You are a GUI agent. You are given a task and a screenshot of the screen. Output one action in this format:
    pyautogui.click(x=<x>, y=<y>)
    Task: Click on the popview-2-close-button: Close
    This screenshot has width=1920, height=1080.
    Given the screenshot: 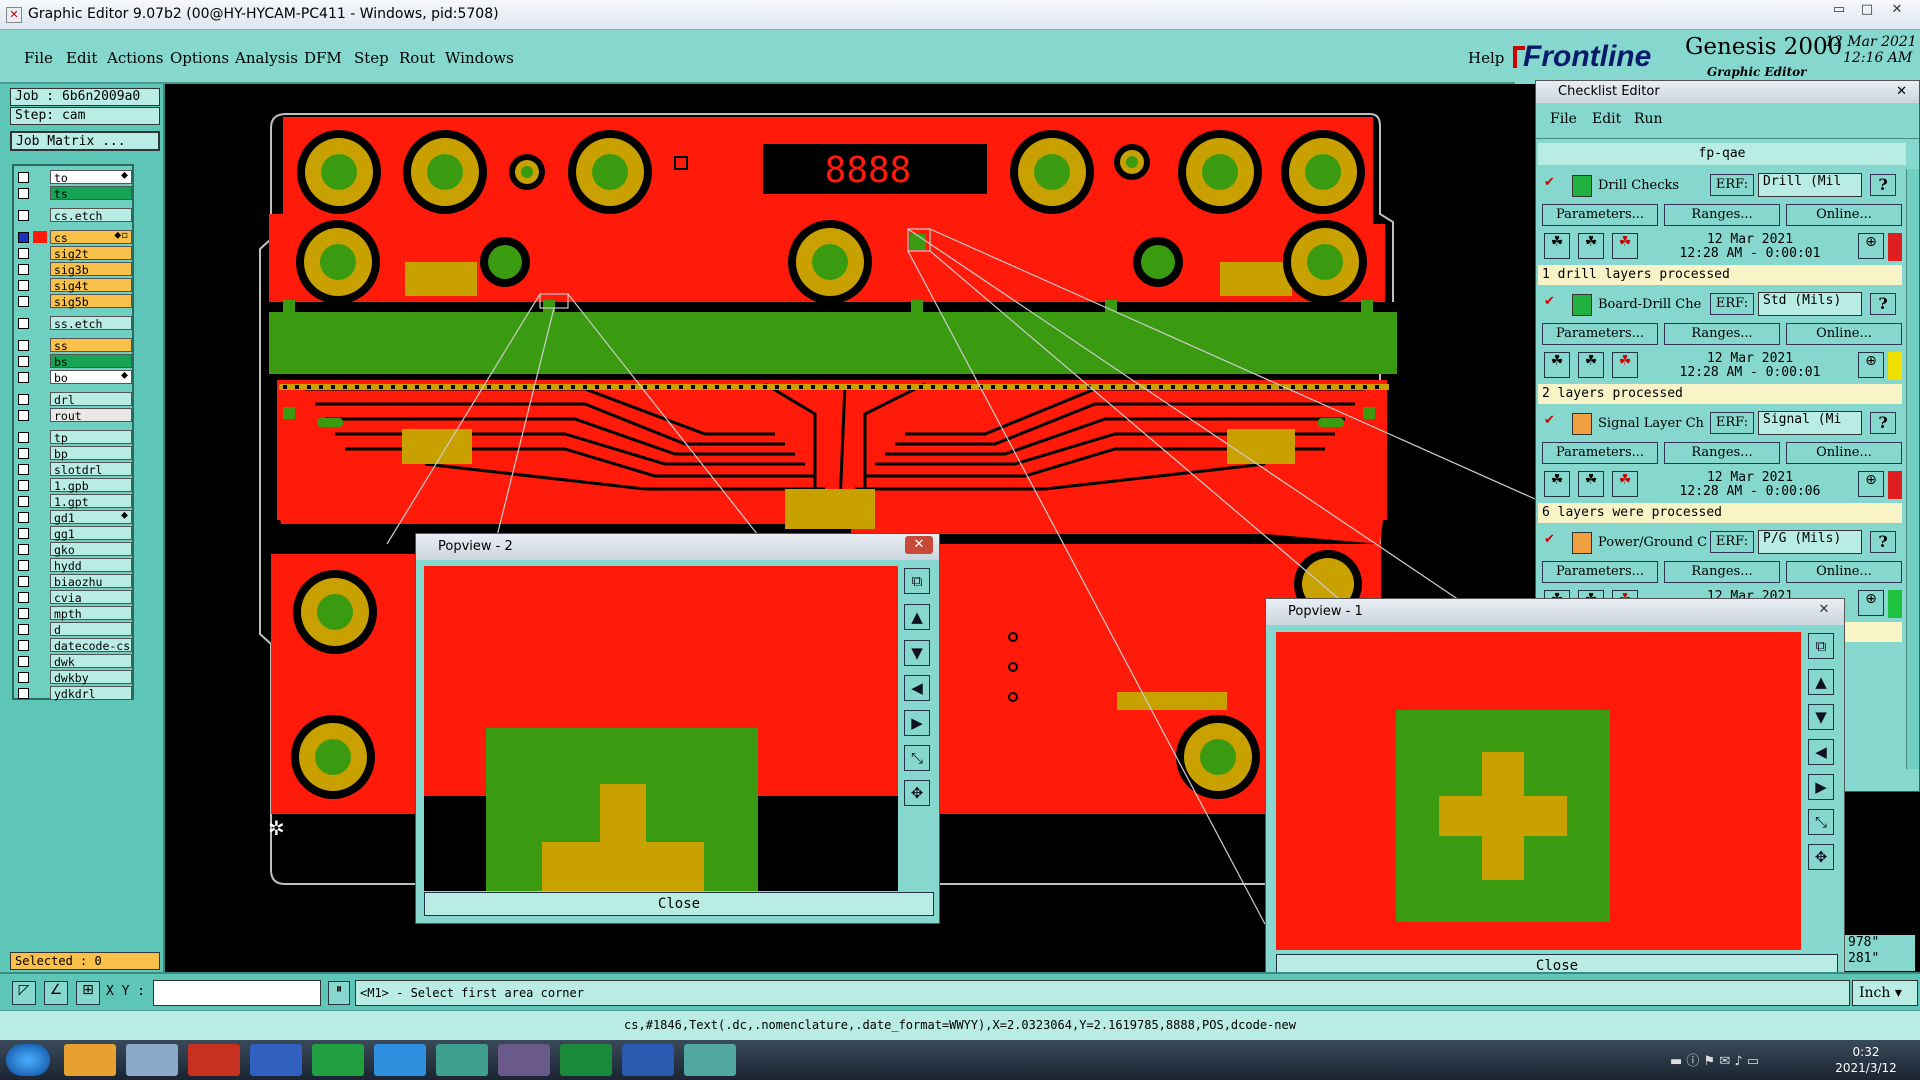 What is the action you would take?
    pyautogui.click(x=679, y=904)
    